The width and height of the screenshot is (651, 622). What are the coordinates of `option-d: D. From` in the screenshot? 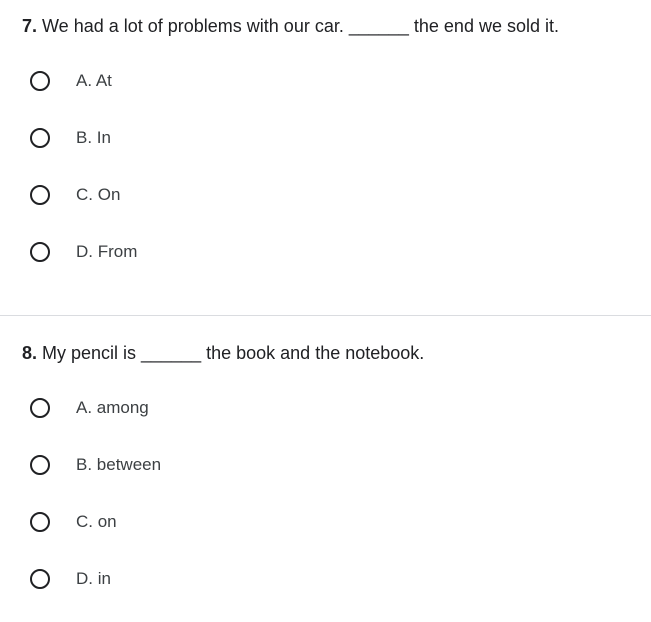 It's located at (330, 252).